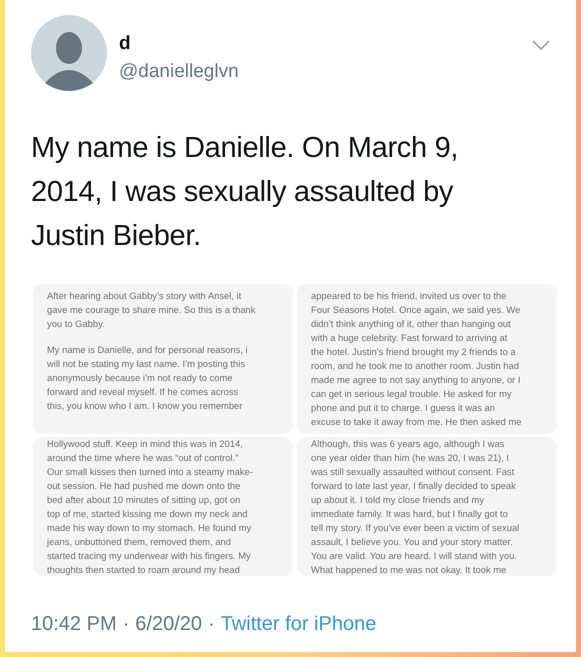 Image resolution: width=581 pixels, height=657 pixels. Describe the element at coordinates (417, 359) in the screenshot. I see `note-paragraph: appeared to be his friend, invited us over to the Four Seasons Hotel. Once again, we said yes. We didn’t think anything of it, other than hanging out with a huge celebrity. Fast forward to arriving at the hotel. Justin’s friend brought my 2 friends to a room, and he took me to another room. Justin had made me agree to not say anything to anyone, or I can get in serious legal trouble. He asked for my phone and put it to charge. I guess it was an excuse to take it away from me. He then asked me` at that location.